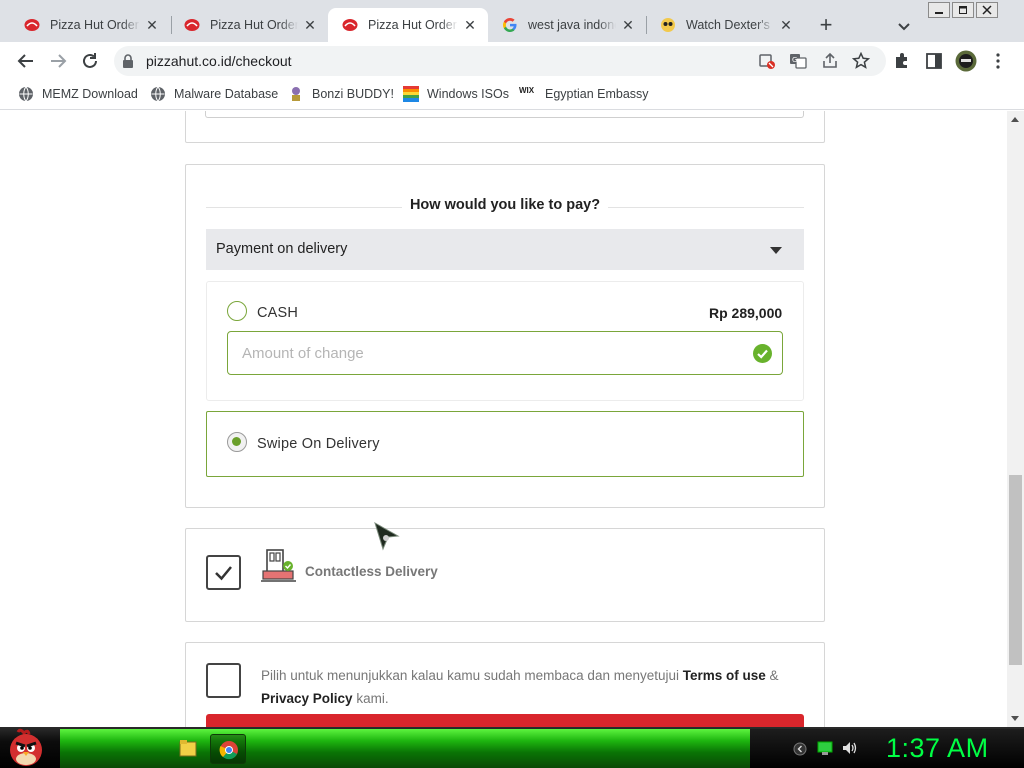 The width and height of the screenshot is (1024, 768). Describe the element at coordinates (861, 61) in the screenshot. I see `bookmark-star-icon` at that location.